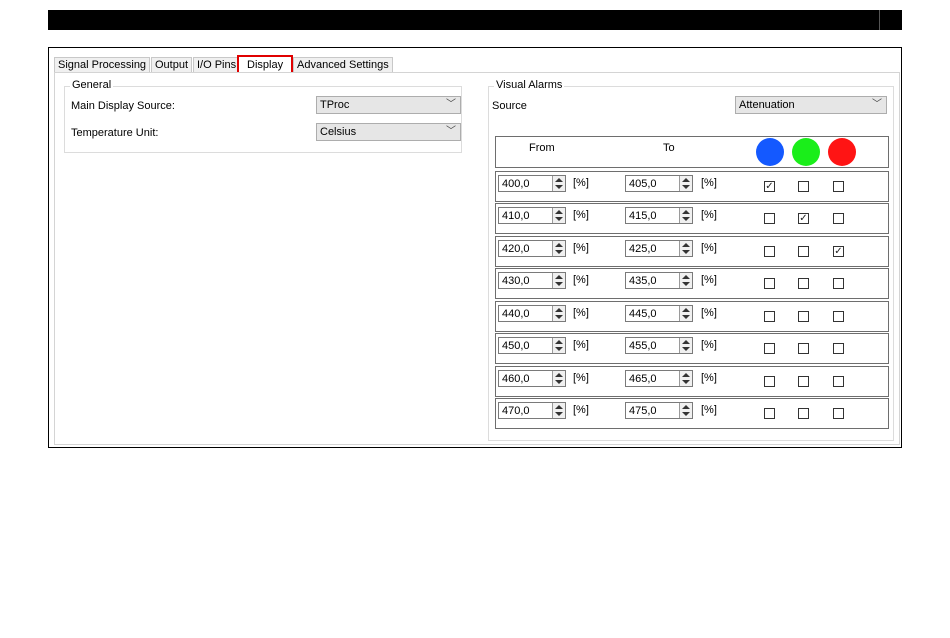 The width and height of the screenshot is (950, 638). What do you see at coordinates (643, 281) in the screenshot?
I see `to-value: 435,0` at bounding box center [643, 281].